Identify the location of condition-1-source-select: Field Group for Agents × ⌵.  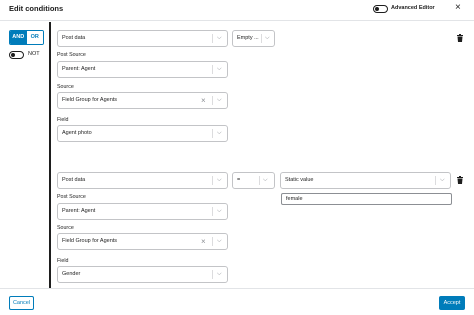
(142, 100).